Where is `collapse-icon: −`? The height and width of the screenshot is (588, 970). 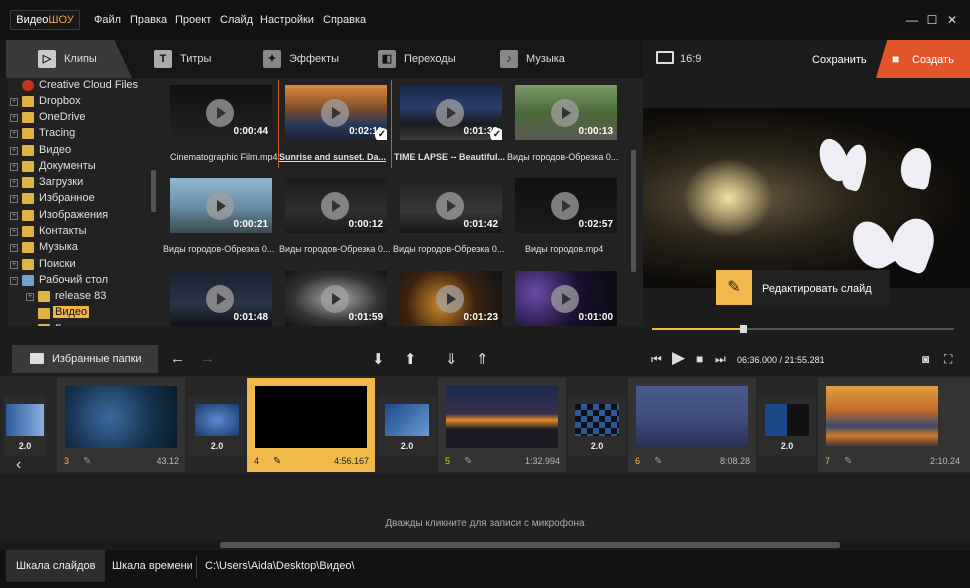
collapse-icon: − is located at coordinates (14, 281).